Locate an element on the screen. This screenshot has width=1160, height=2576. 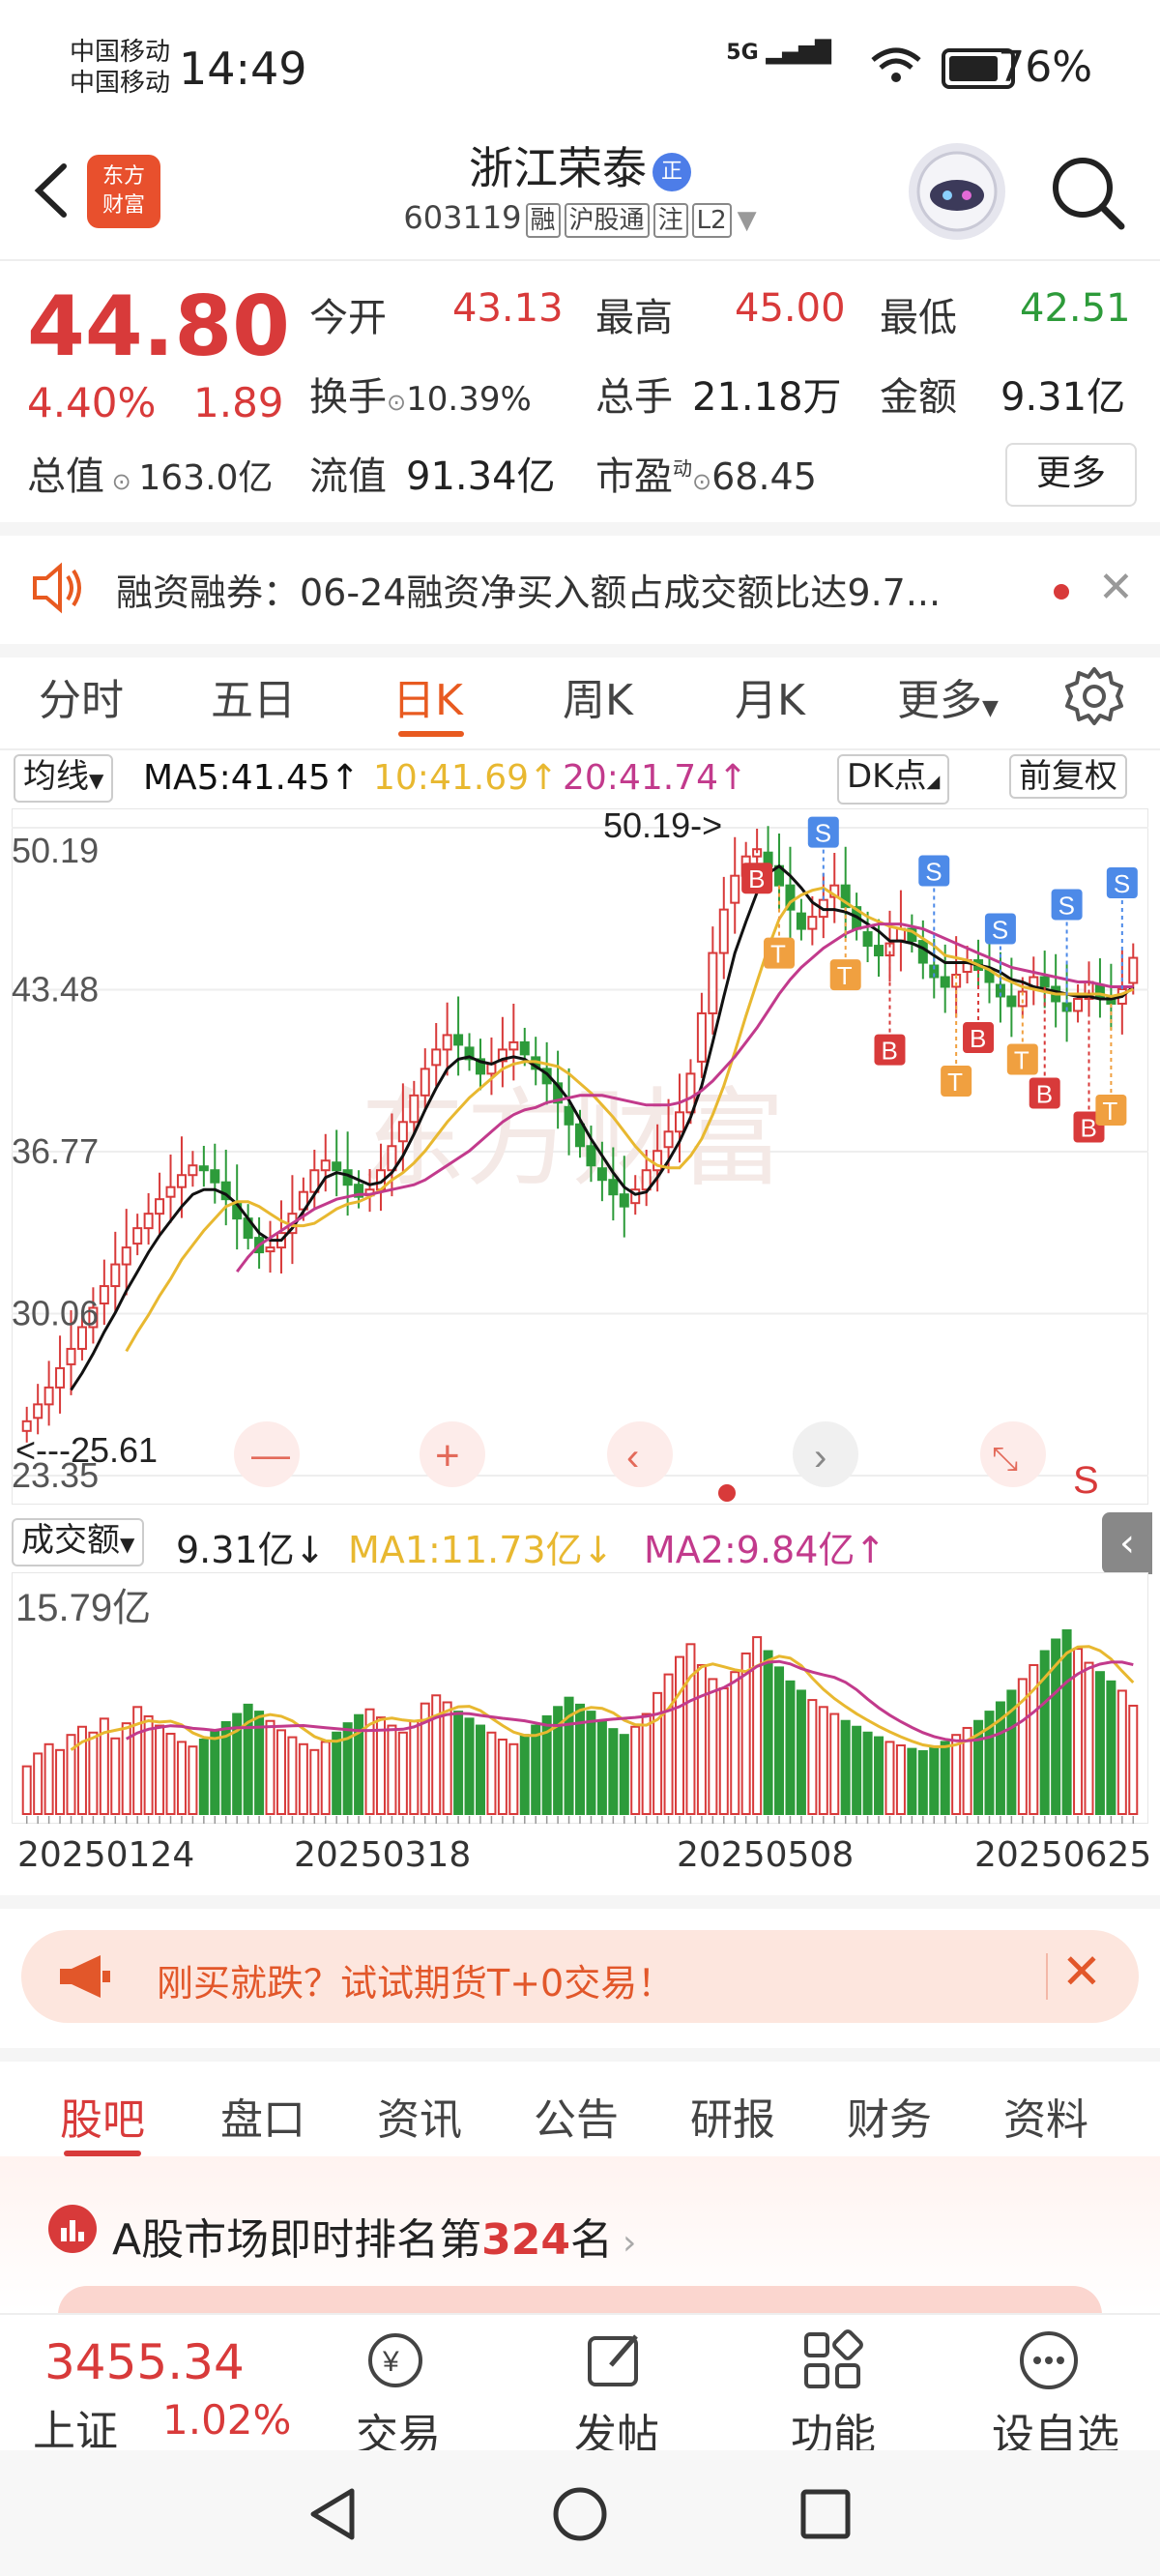
open-value: 43.13 is located at coordinates (508, 308).